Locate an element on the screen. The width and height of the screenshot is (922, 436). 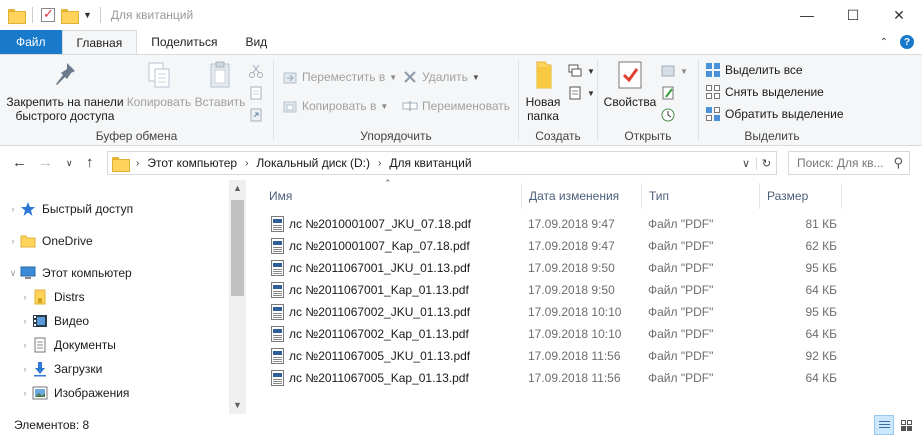
close-button: ✕ is located at coordinates (899, 15).